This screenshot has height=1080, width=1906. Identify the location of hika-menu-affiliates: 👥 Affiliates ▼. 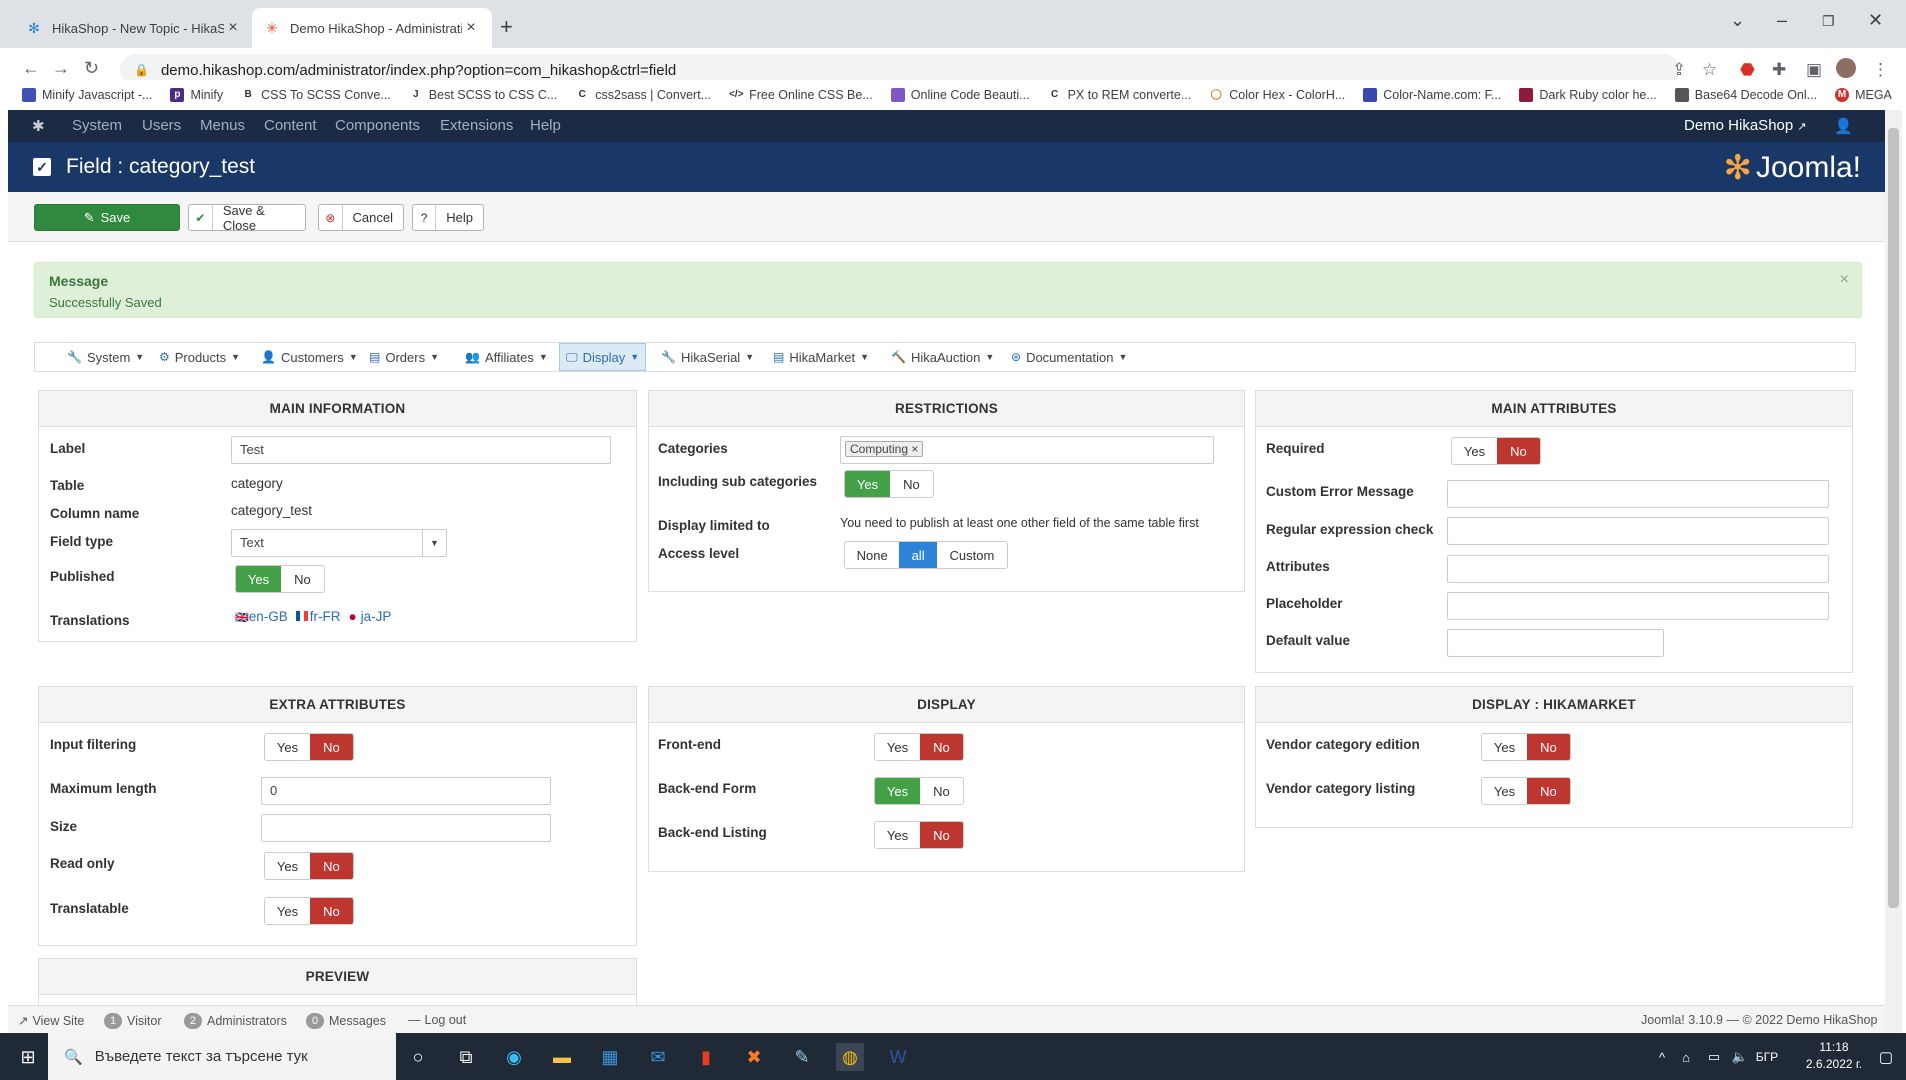
(506, 357).